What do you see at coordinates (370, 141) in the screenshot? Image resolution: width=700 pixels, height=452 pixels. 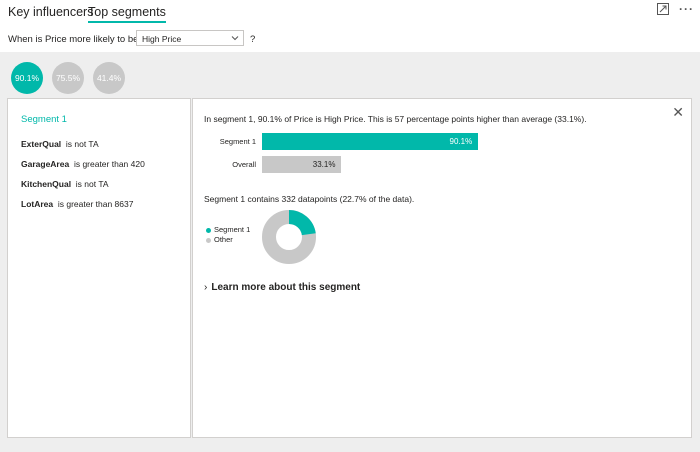 I see `bar-segment: 90.1%` at bounding box center [370, 141].